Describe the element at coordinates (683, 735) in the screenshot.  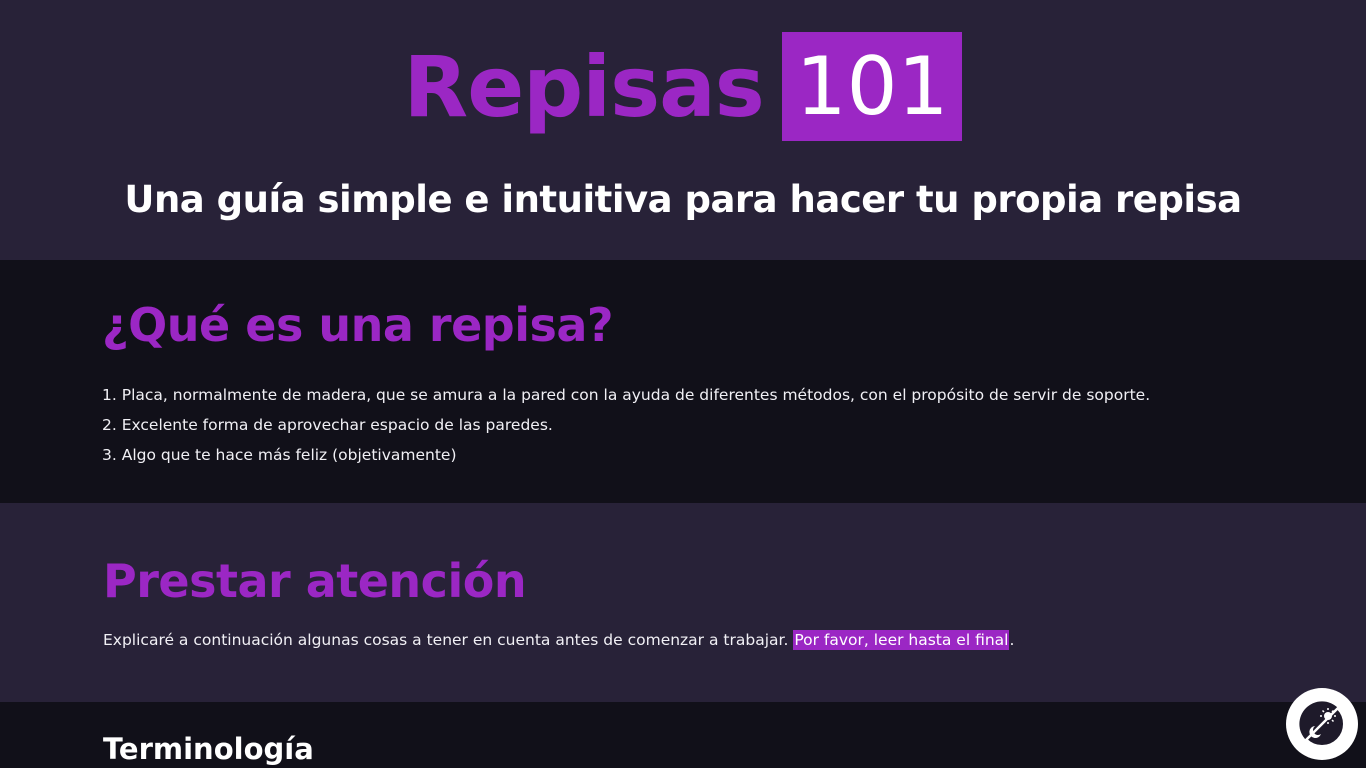
I see `terminology-section: Terminología` at that location.